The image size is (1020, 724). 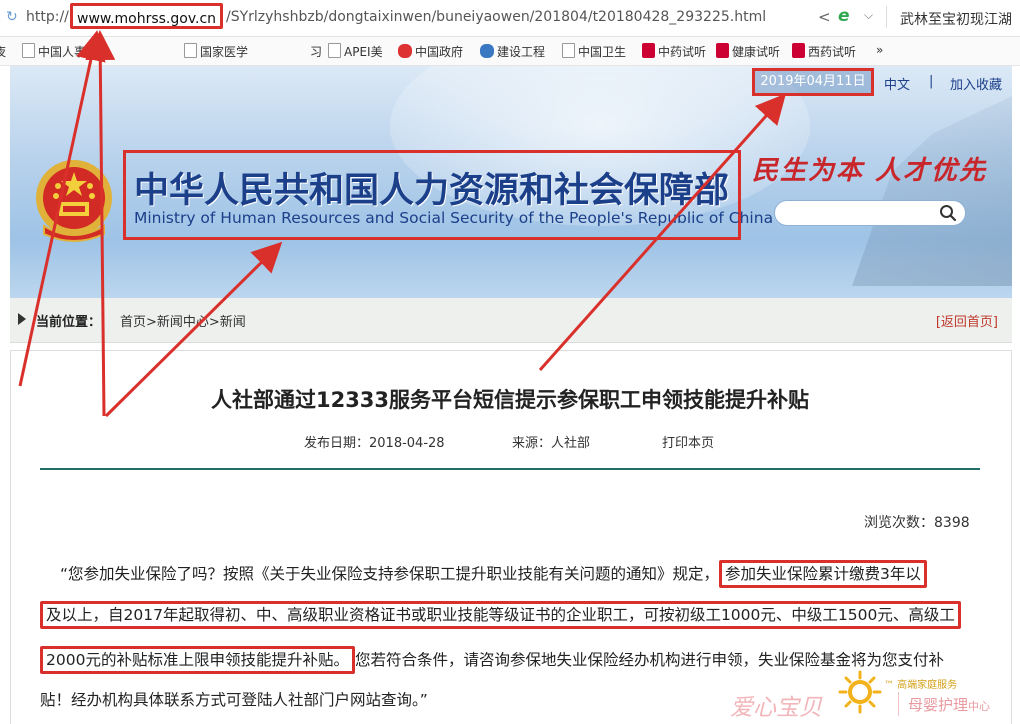 What do you see at coordinates (316, 51) in the screenshot?
I see `bookmark-fragment: 习` at bounding box center [316, 51].